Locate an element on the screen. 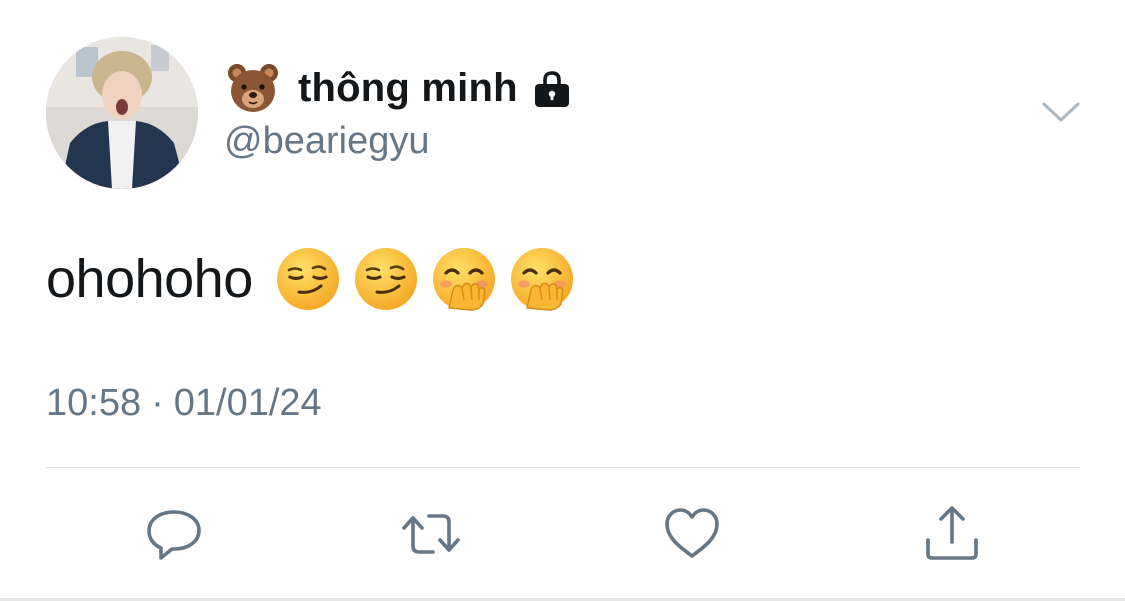  divider is located at coordinates (563, 467).